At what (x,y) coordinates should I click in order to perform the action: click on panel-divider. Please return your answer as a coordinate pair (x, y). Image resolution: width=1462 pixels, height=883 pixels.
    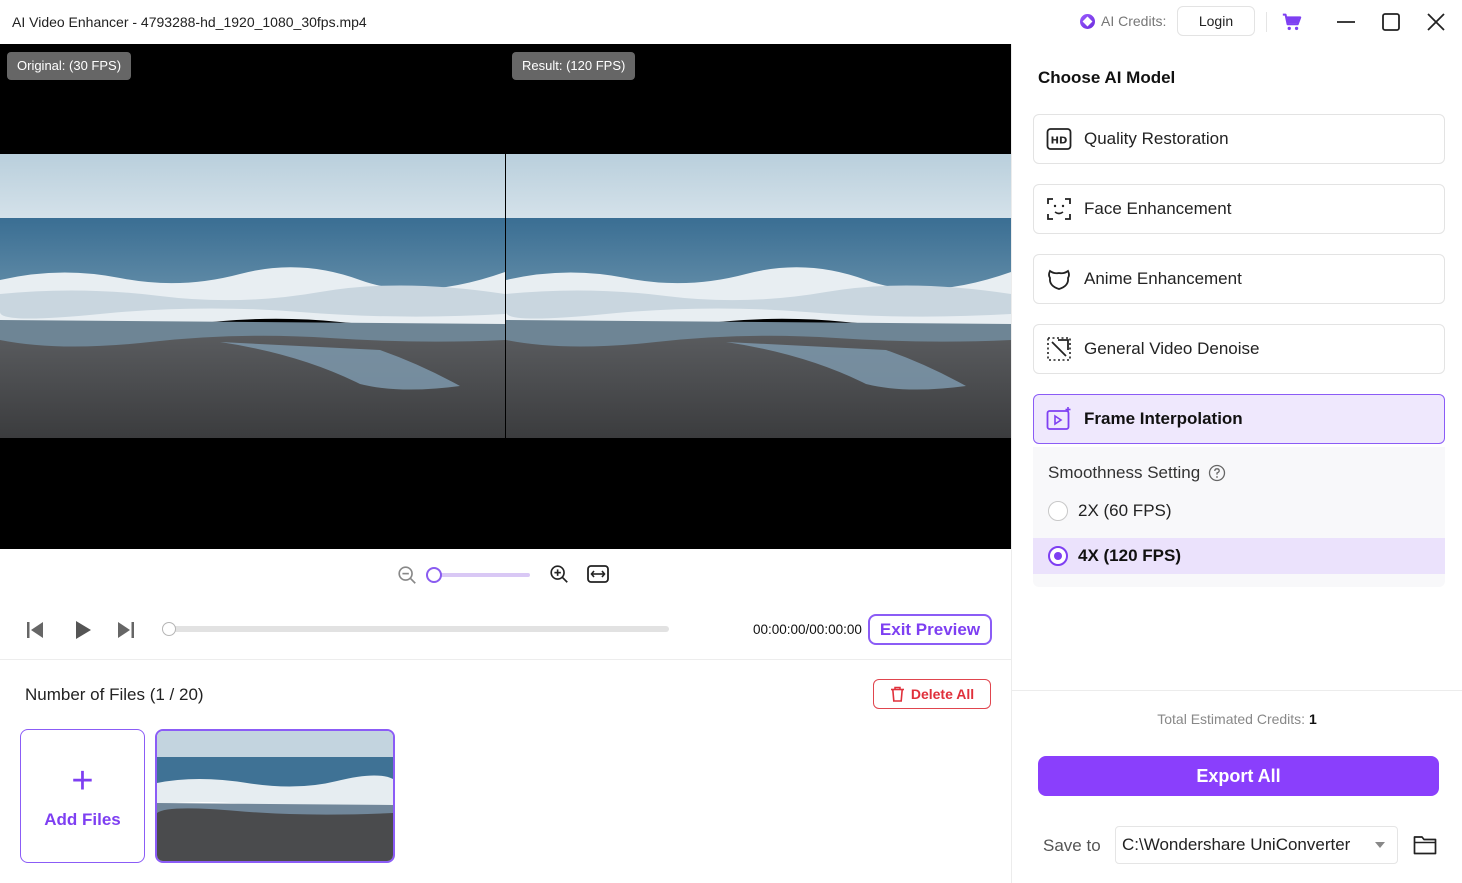
    Looking at the image, I should click on (1011, 463).